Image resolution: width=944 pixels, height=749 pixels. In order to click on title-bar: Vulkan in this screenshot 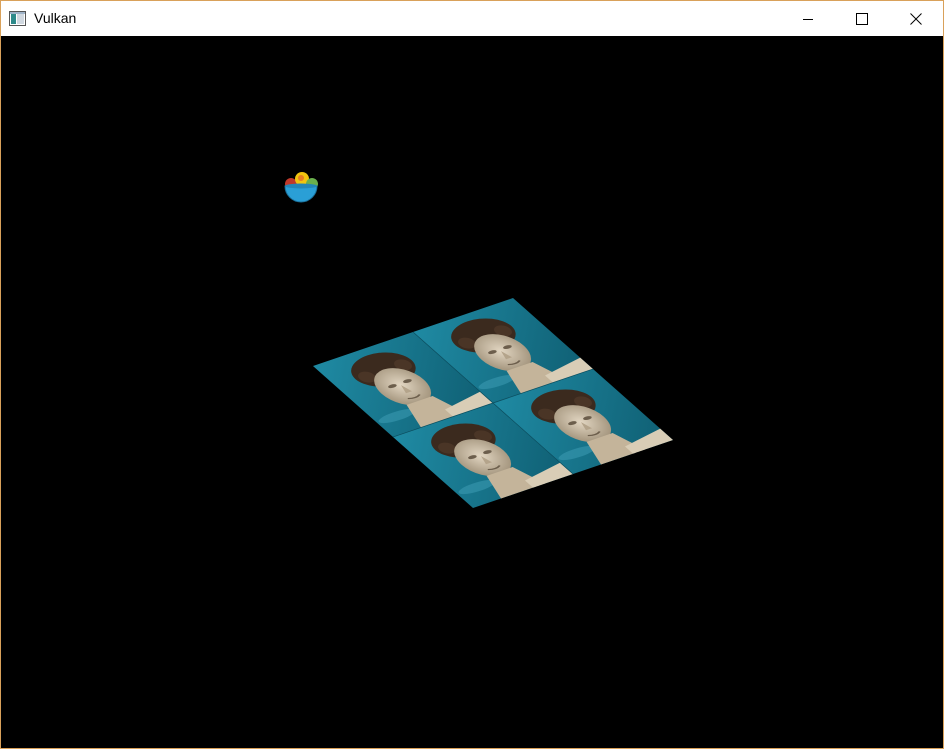, I will do `click(472, 18)`.